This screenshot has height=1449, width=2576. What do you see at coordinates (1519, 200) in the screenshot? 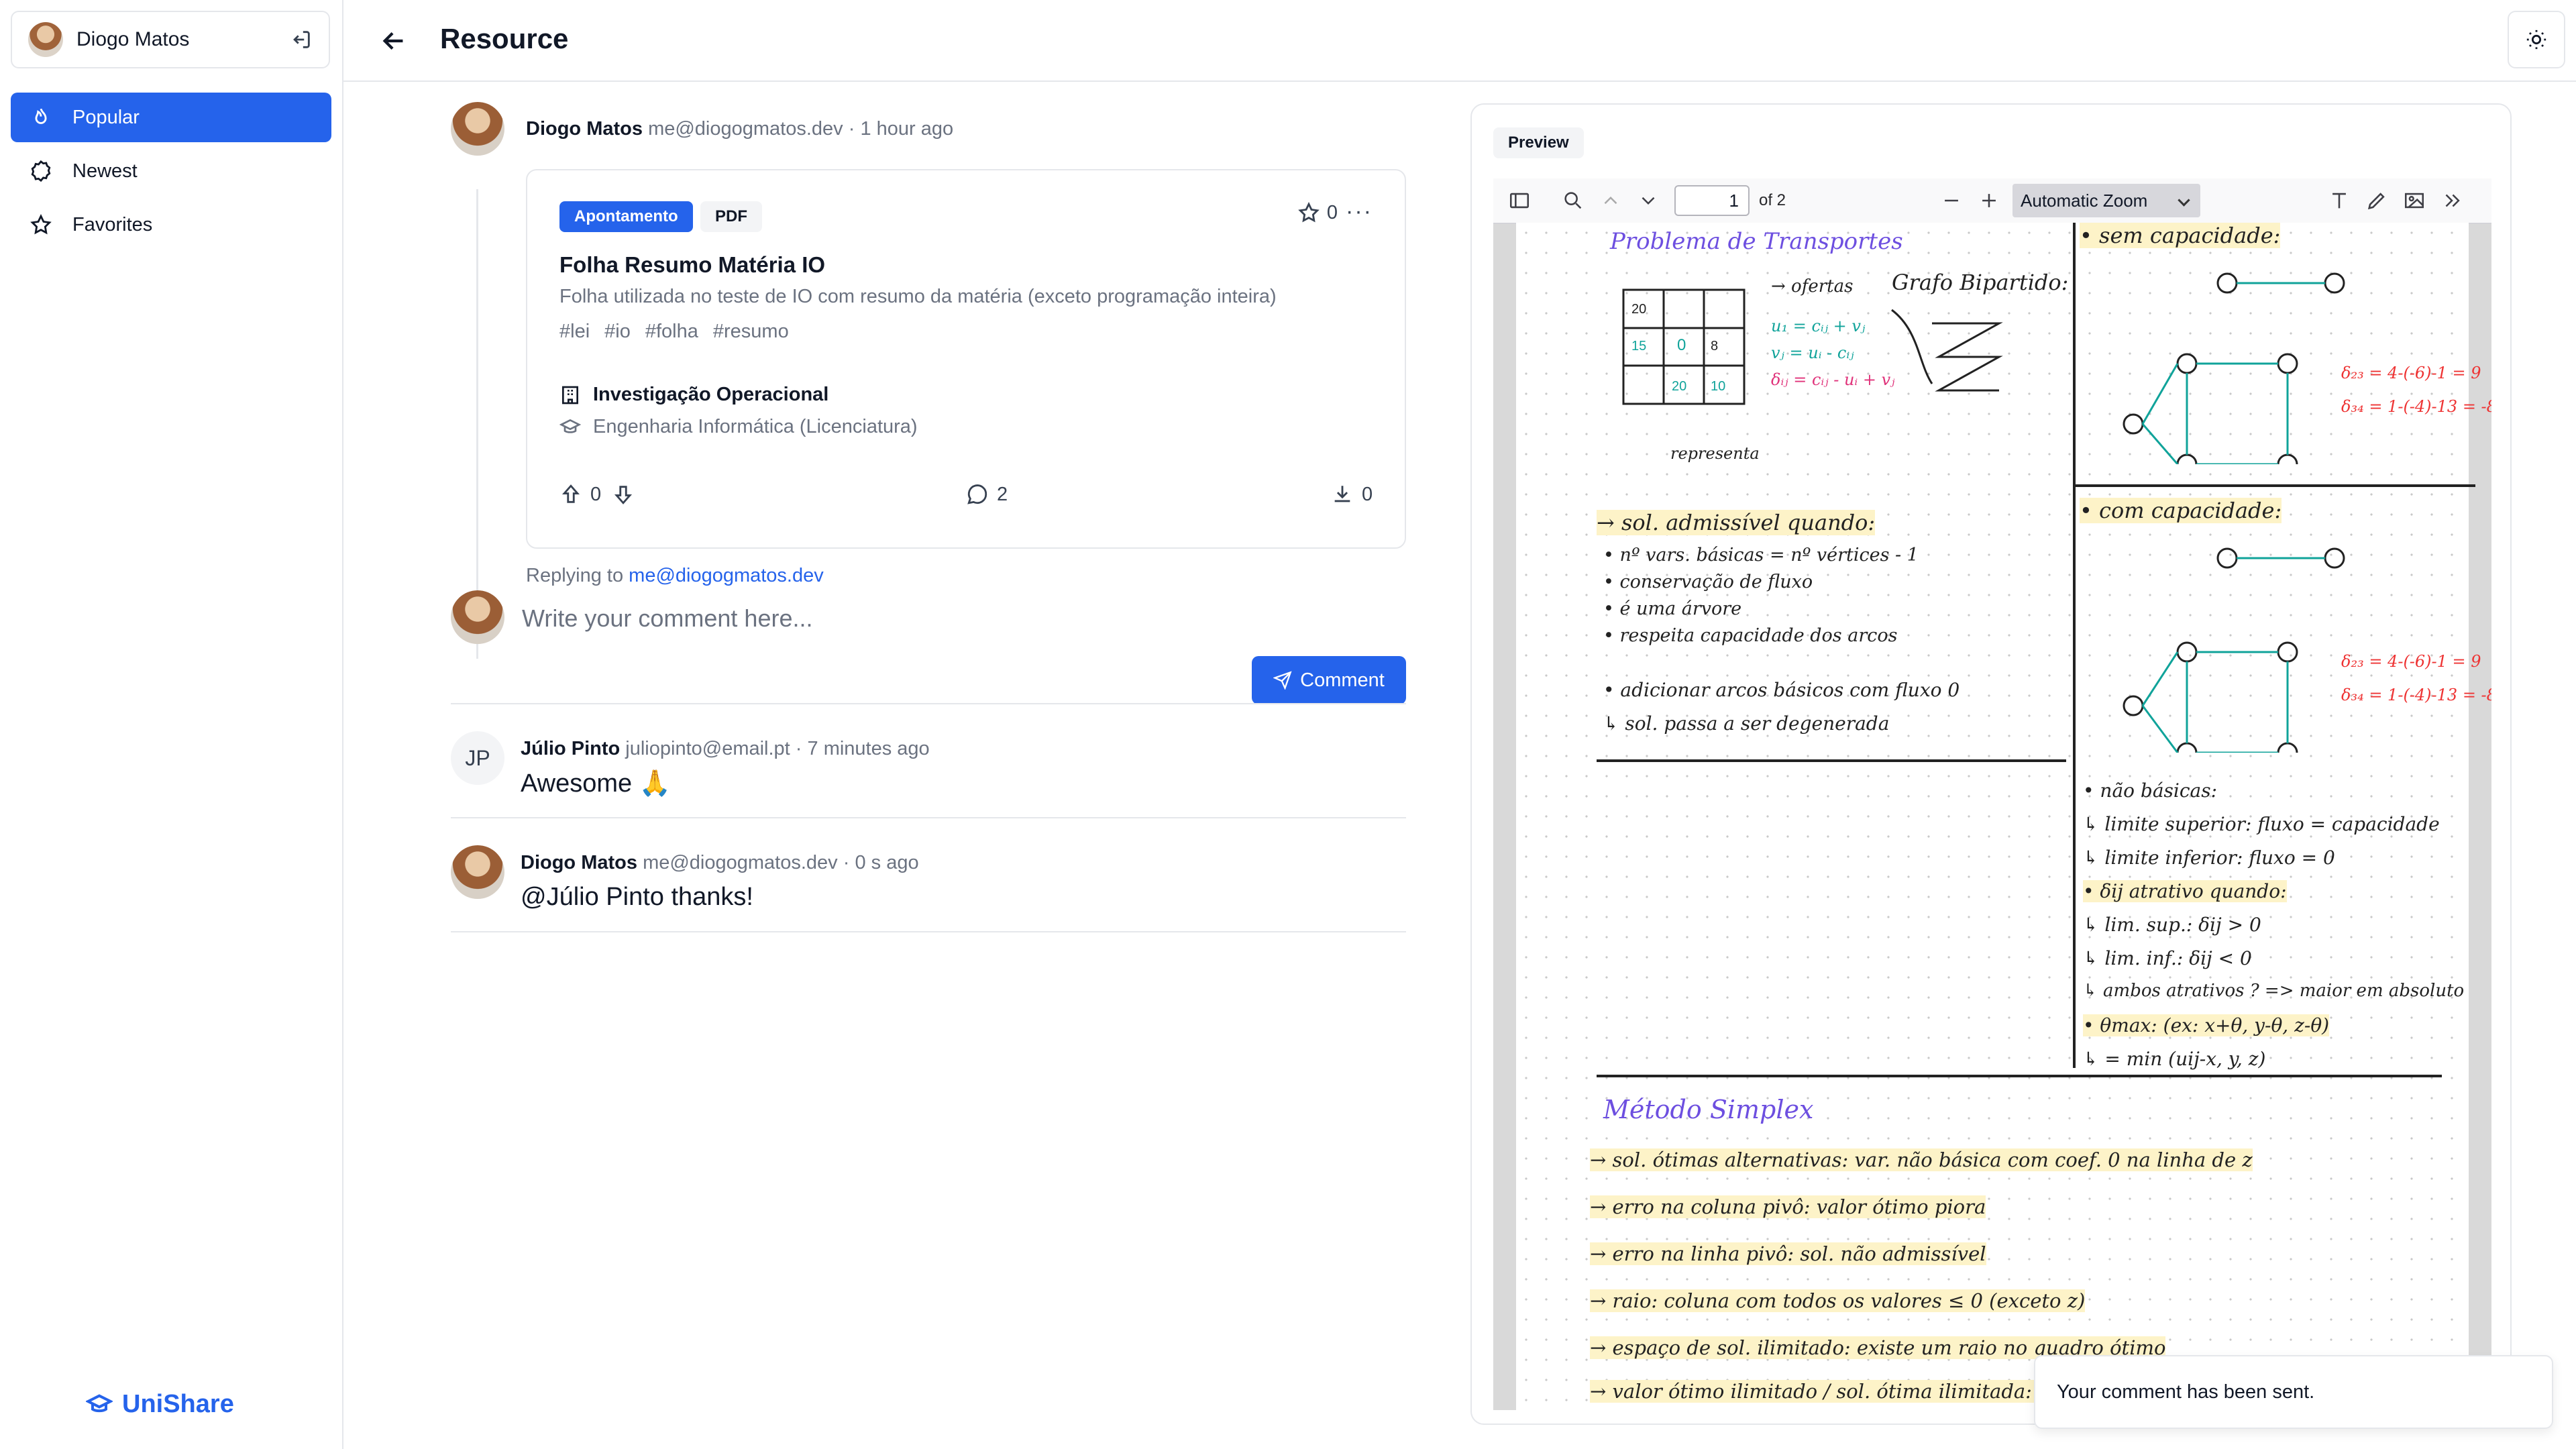
I see `sidebar-toggle-icon` at bounding box center [1519, 200].